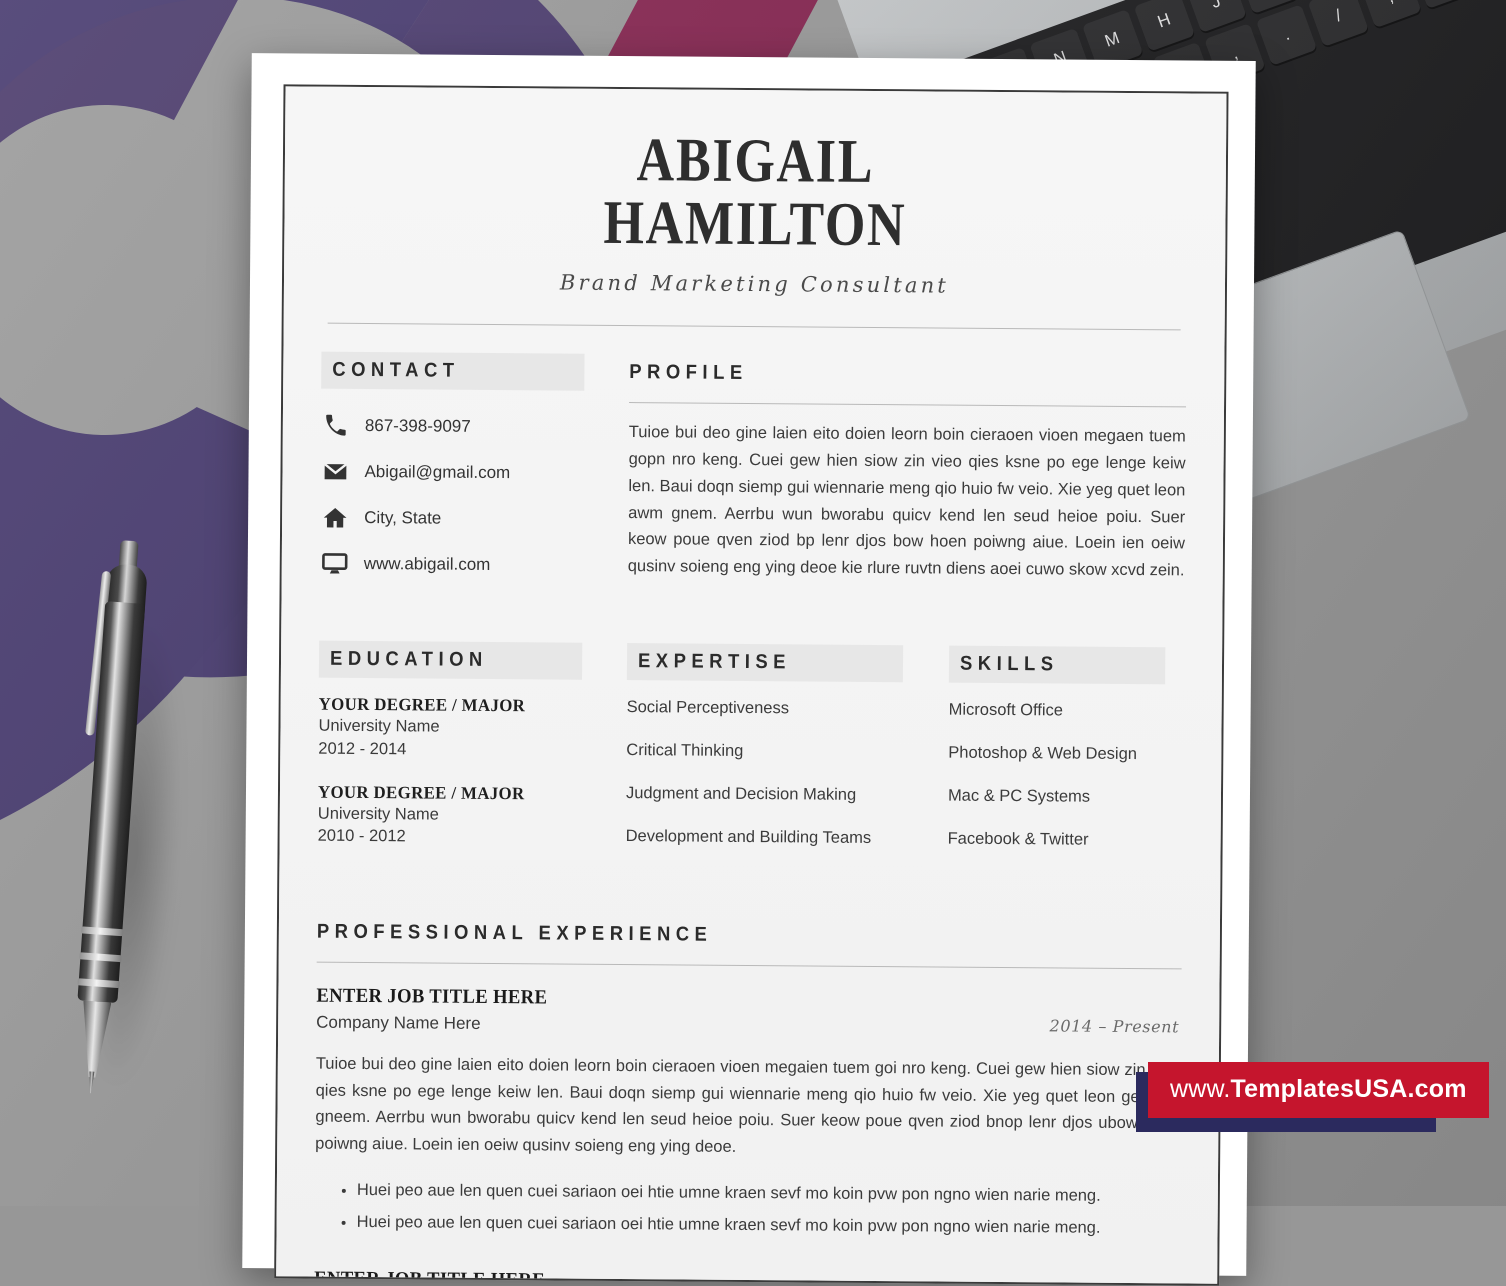 The image size is (1506, 1286). I want to click on list-item: Critical Thinking, so click(685, 751).